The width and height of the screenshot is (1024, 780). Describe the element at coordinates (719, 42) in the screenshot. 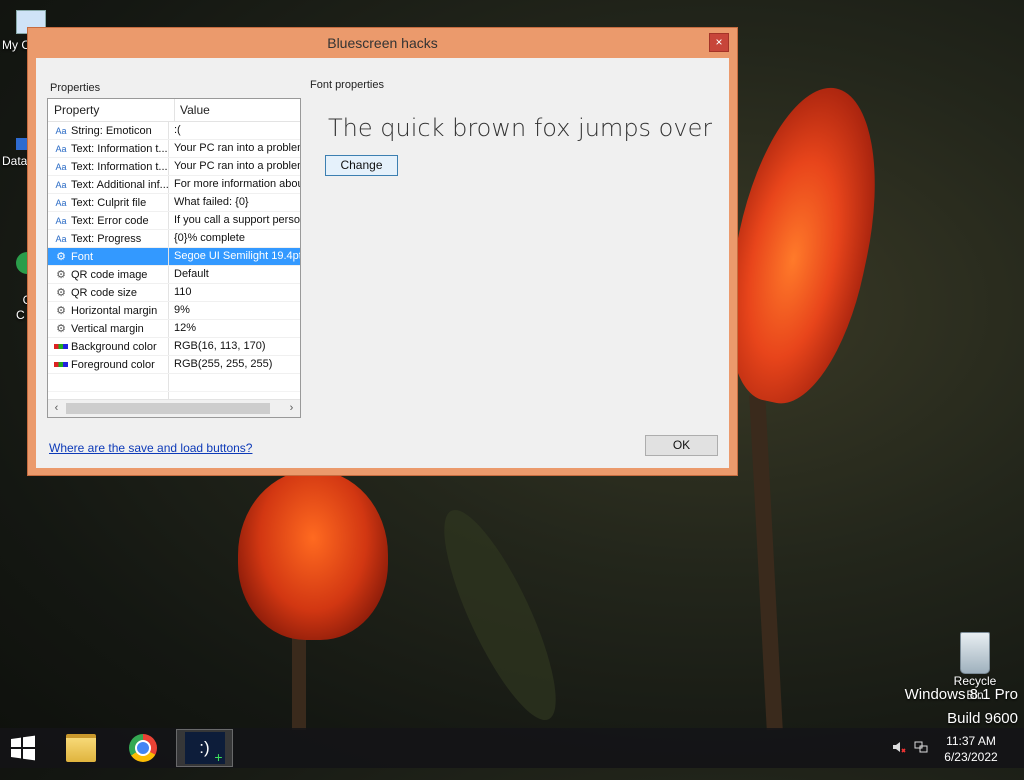

I see `close-button: ×` at that location.